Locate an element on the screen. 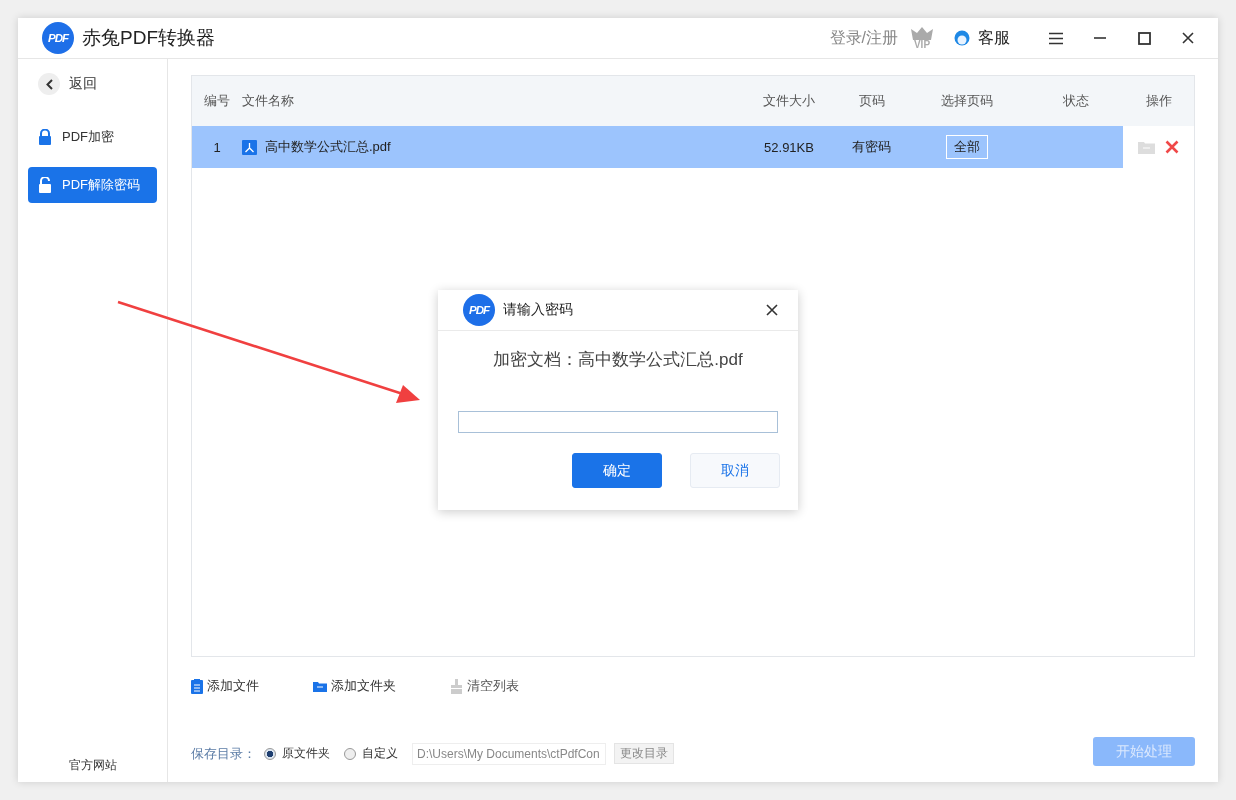 This screenshot has height=800, width=1236. column-header: 文件大小 is located at coordinates (789, 101).